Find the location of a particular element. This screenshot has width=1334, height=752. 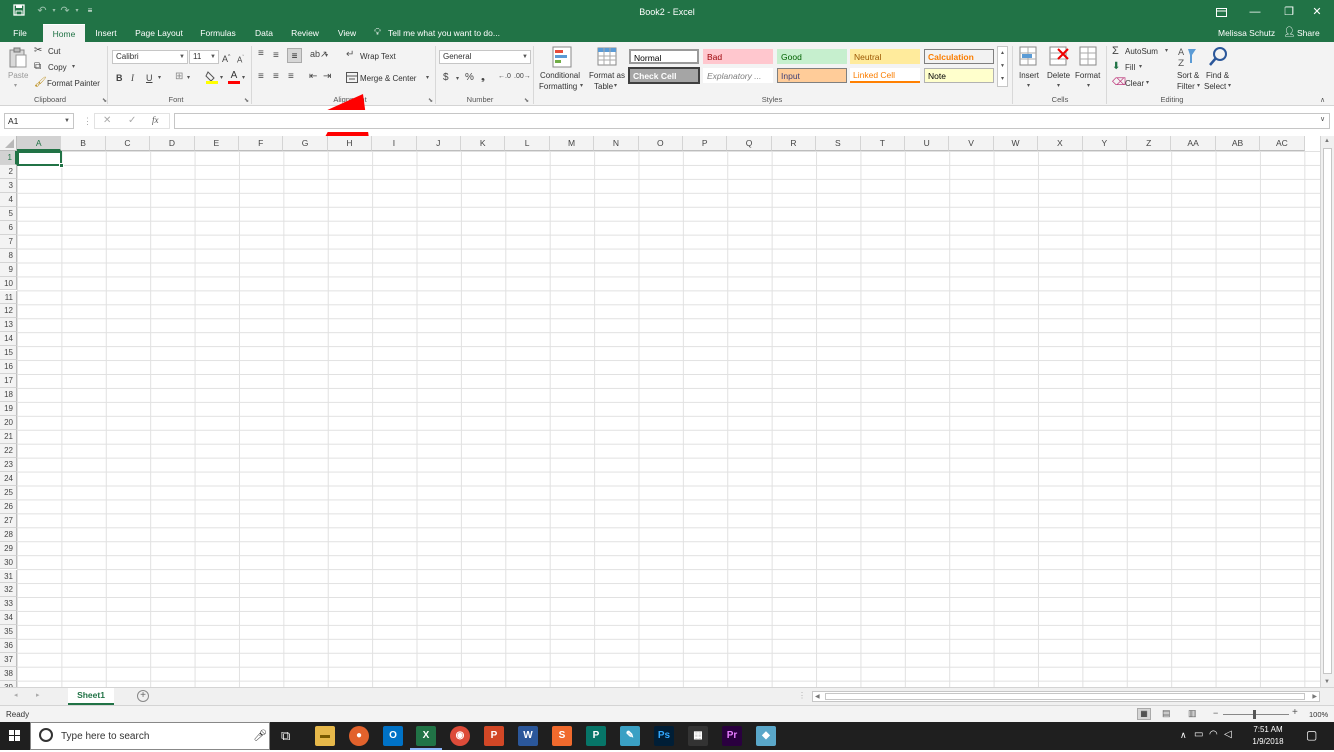

middle-align-icon: ≡ is located at coordinates (276, 56).